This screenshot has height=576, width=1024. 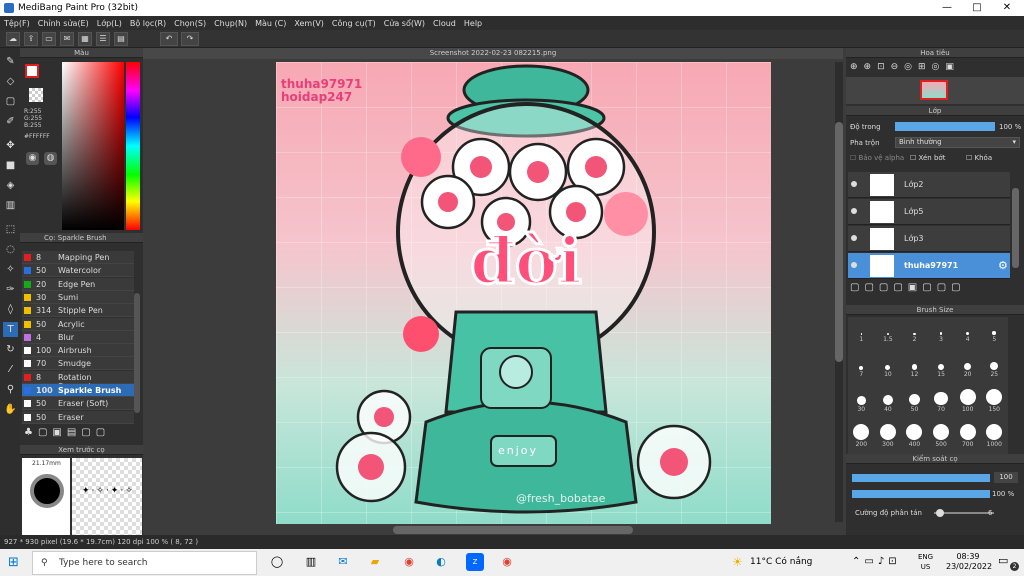 What do you see at coordinates (93, 146) in the screenshot?
I see `saturation-value-picker` at bounding box center [93, 146].